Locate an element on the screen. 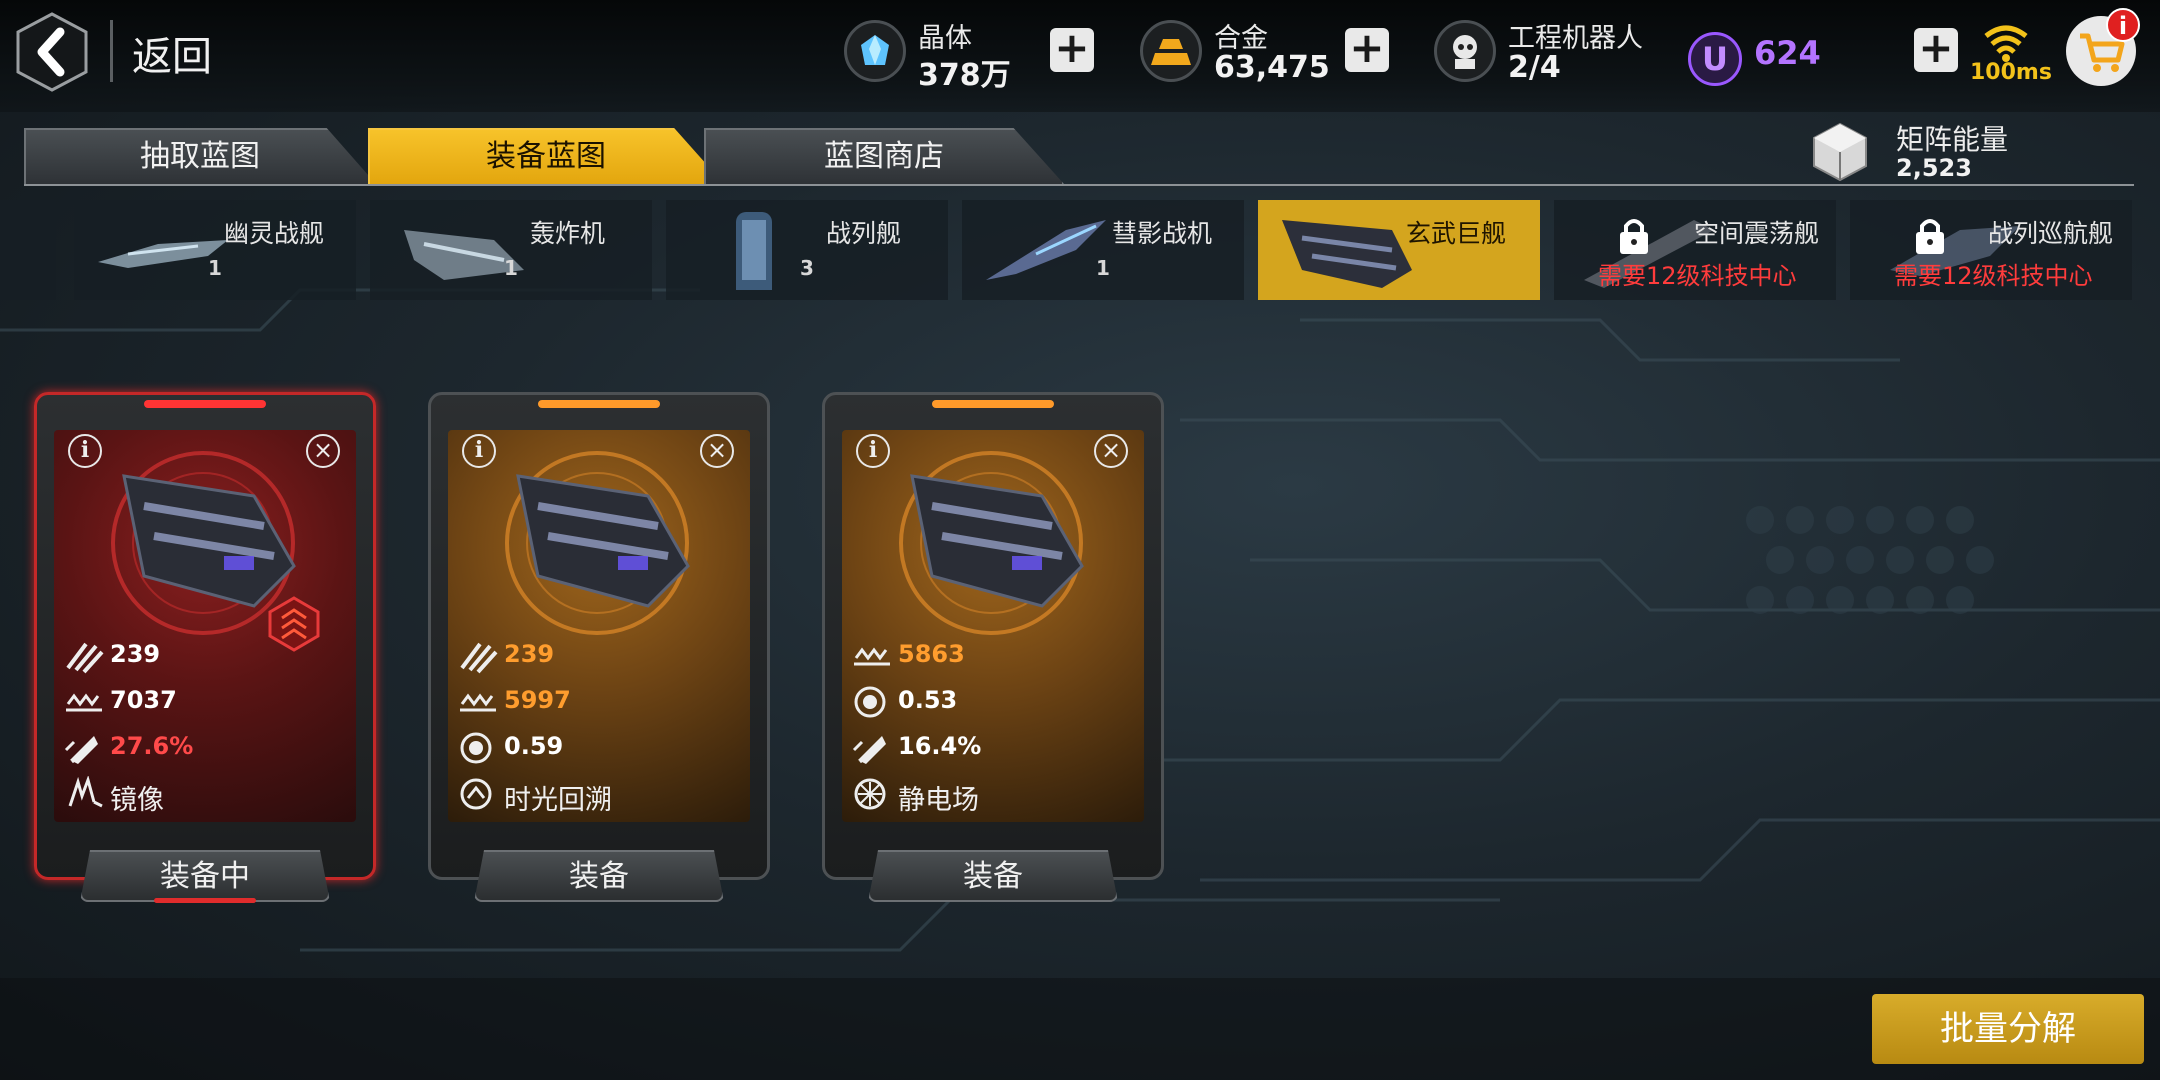 This screenshot has width=2160, height=1080. rank-chevron-icon is located at coordinates (294, 624).